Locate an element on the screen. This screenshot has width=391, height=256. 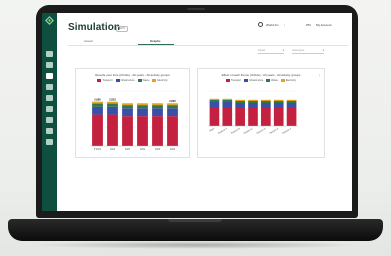
x-tick-label: Reduce D is located at coordinates (262, 131).